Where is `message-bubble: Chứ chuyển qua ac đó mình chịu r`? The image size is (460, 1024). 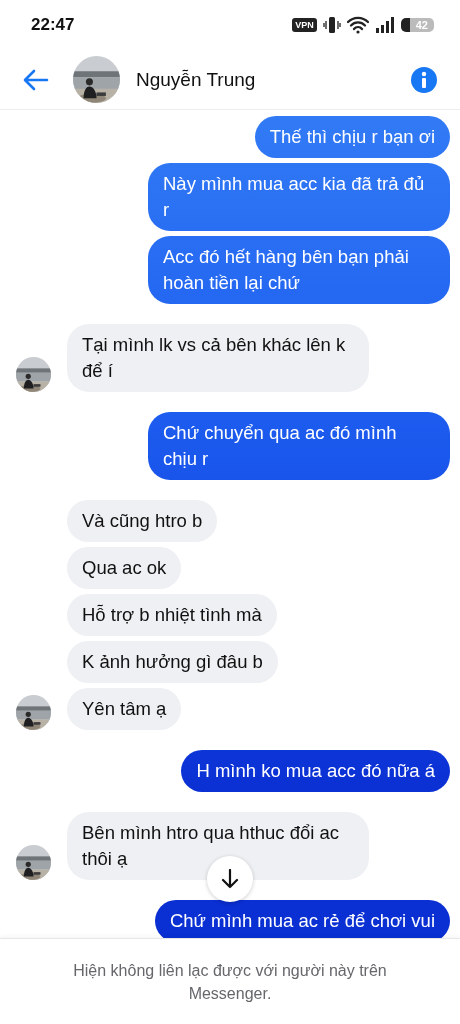
message-bubble: Chứ chuyển qua ac đó mình chịu r is located at coordinates (299, 446).